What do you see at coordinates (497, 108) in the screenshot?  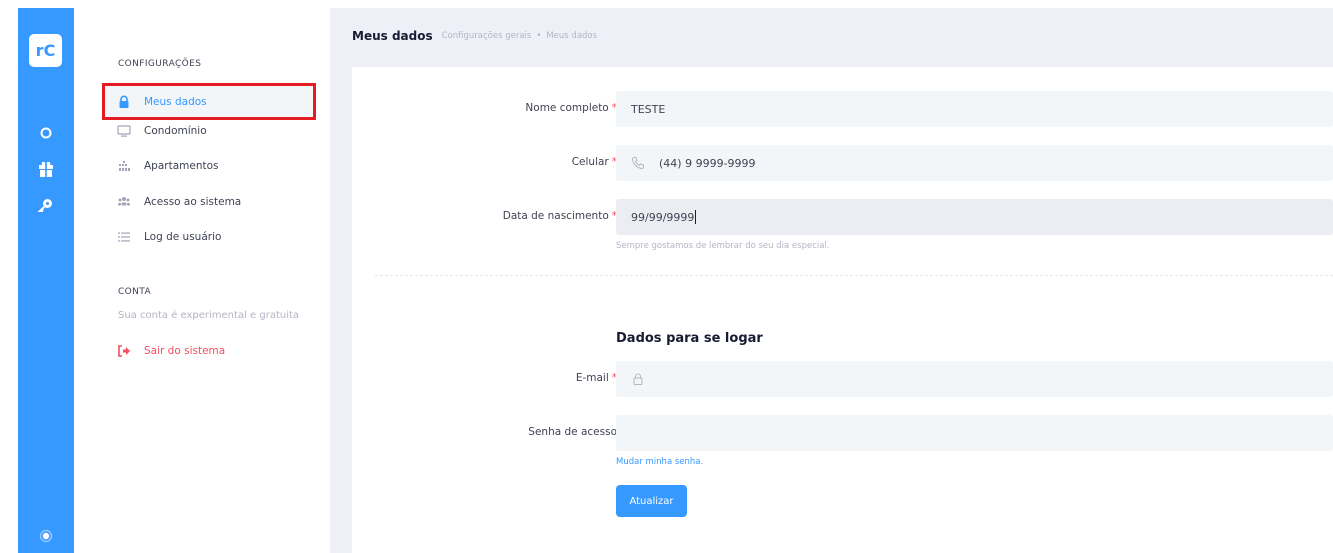 I see `name-label: Nome completo *` at bounding box center [497, 108].